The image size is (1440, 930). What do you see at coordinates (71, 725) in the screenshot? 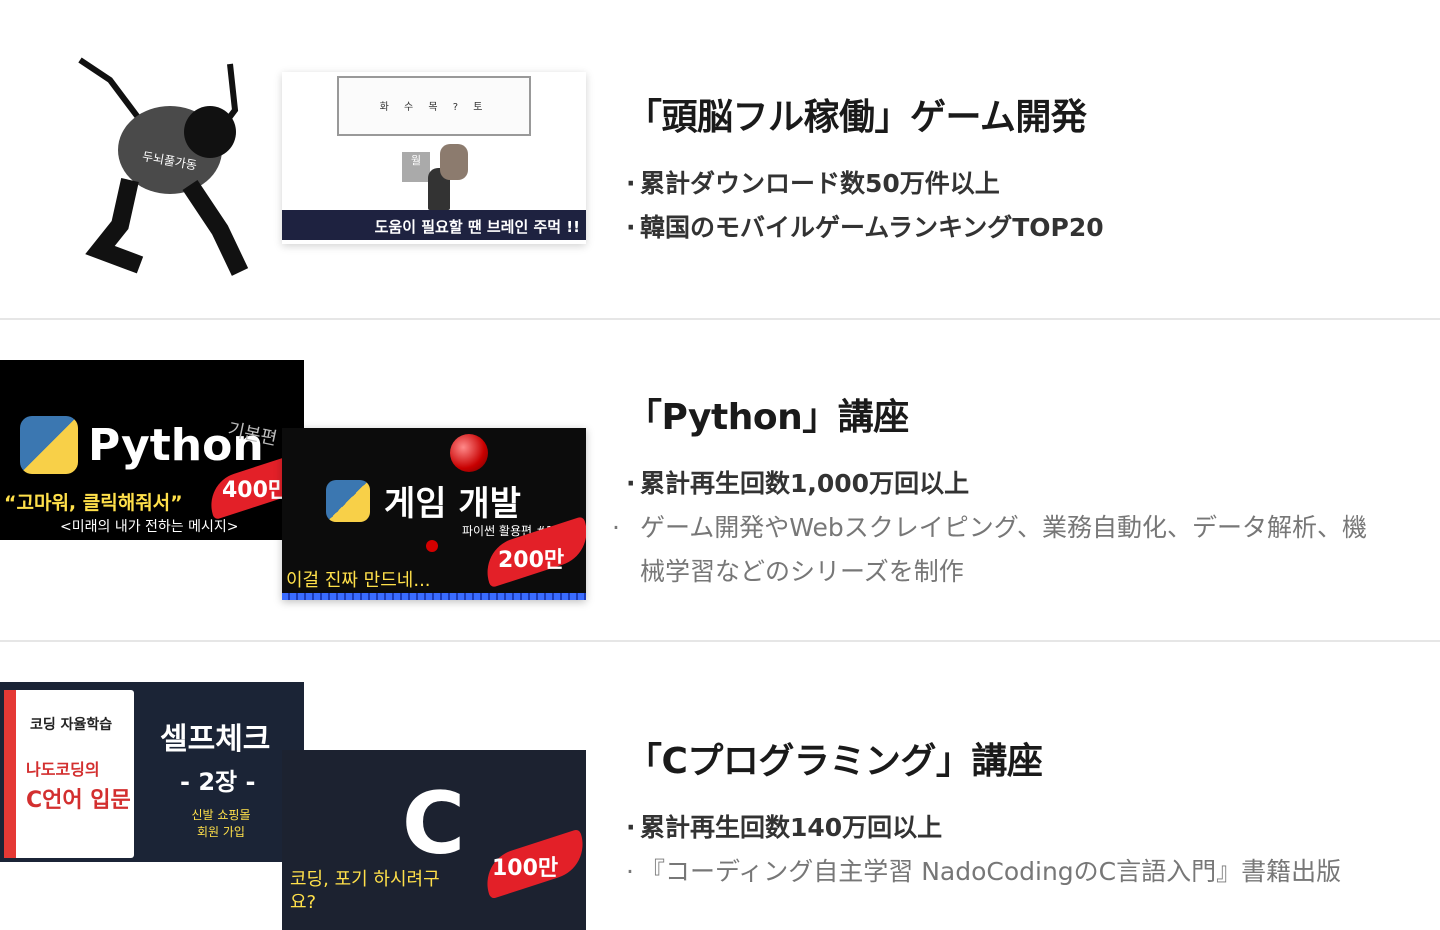
I see `book-title-line: 코딩 자율학습` at bounding box center [71, 725].